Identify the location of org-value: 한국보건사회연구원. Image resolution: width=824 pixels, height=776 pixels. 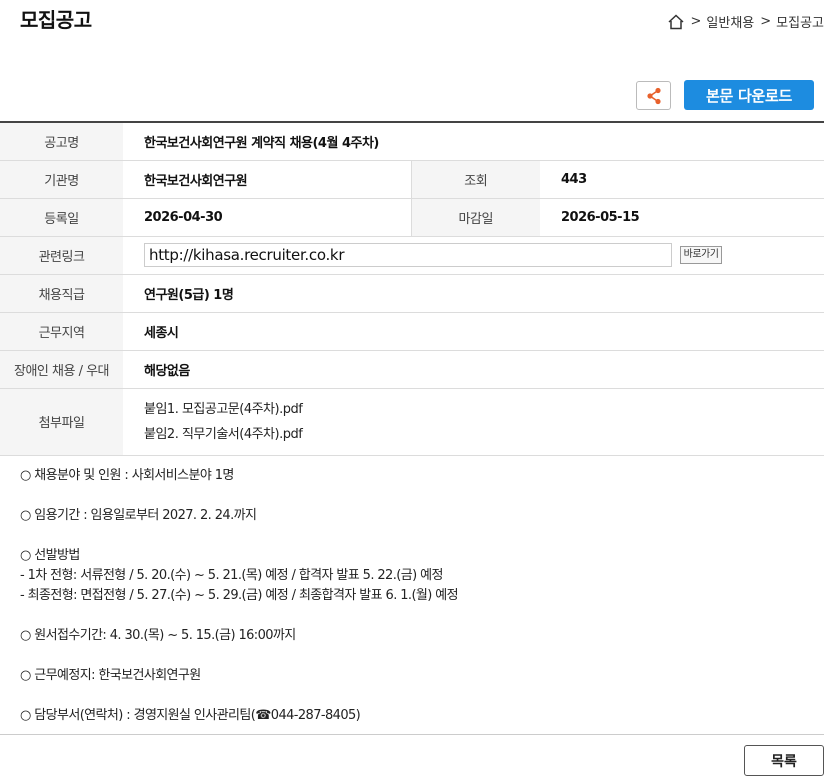
(267, 179).